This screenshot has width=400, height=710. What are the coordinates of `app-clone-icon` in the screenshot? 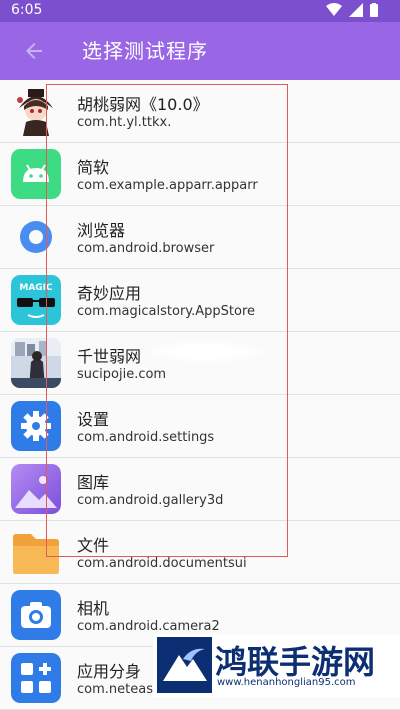 It's located at (36, 678).